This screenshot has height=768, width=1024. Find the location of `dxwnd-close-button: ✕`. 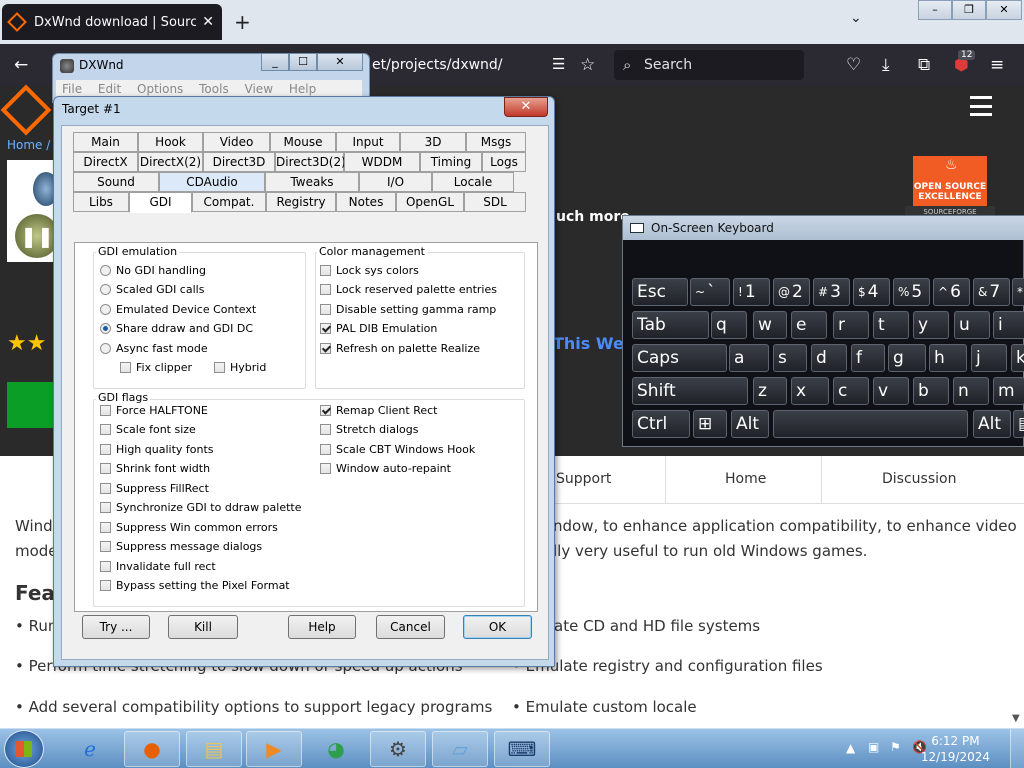

dxwnd-close-button: ✕ is located at coordinates (340, 62).